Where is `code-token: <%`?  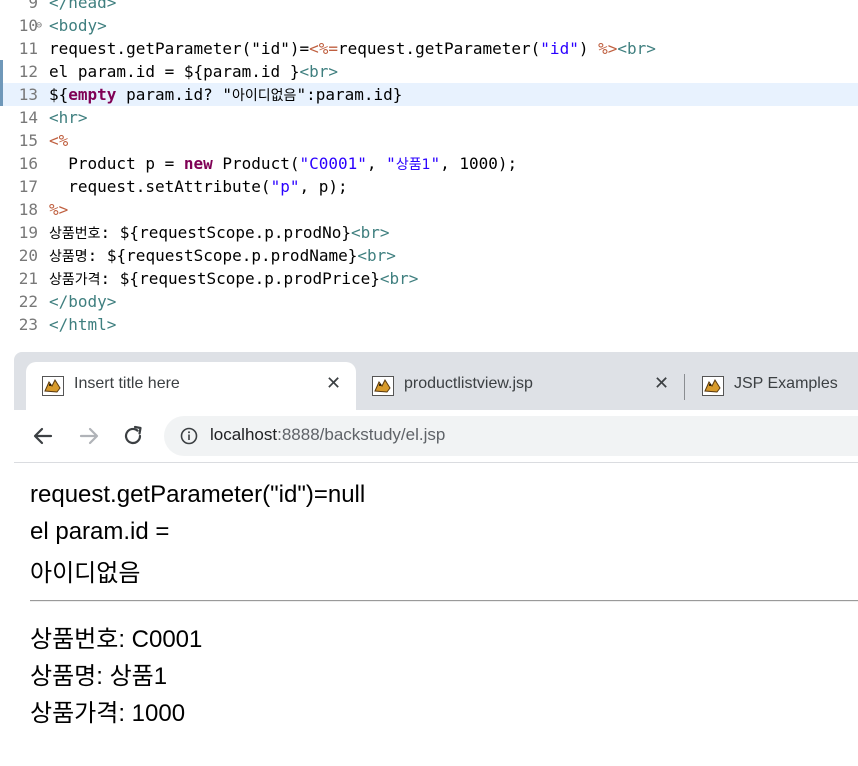 code-token: <% is located at coordinates (59, 140).